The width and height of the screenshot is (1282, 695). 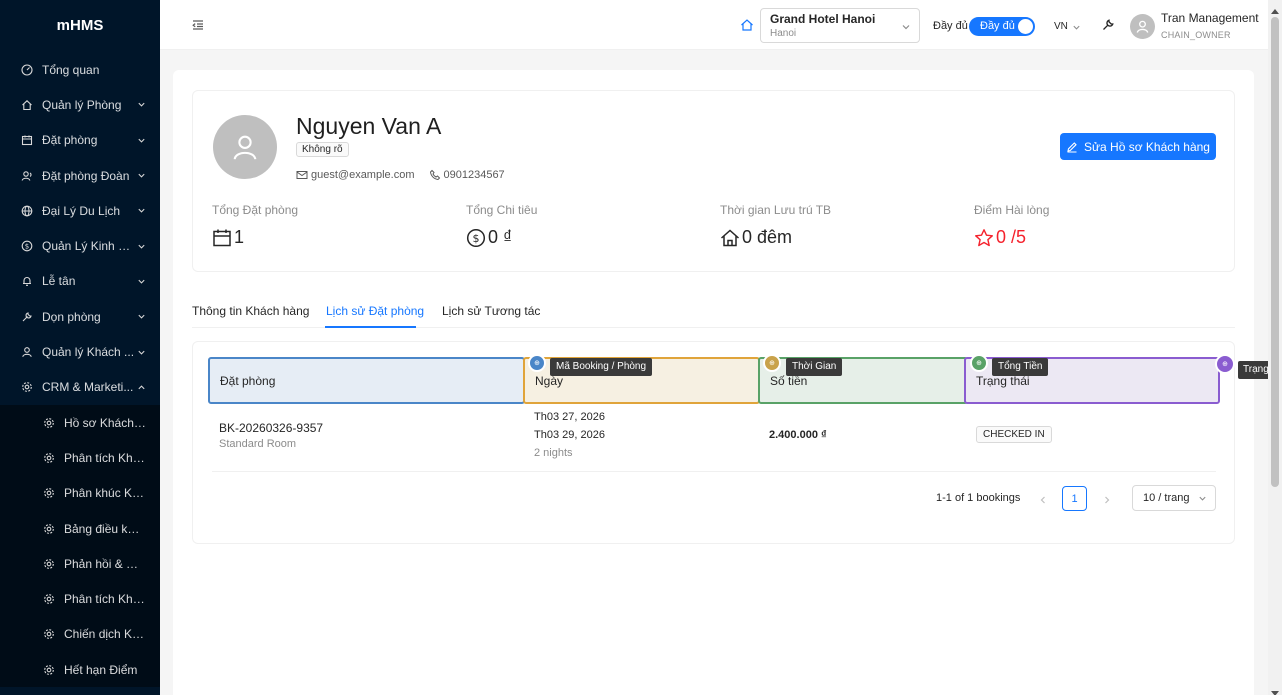 What do you see at coordinates (491, 311) in the screenshot?
I see `tab-interaction-history: Lịch sử Tương tác` at bounding box center [491, 311].